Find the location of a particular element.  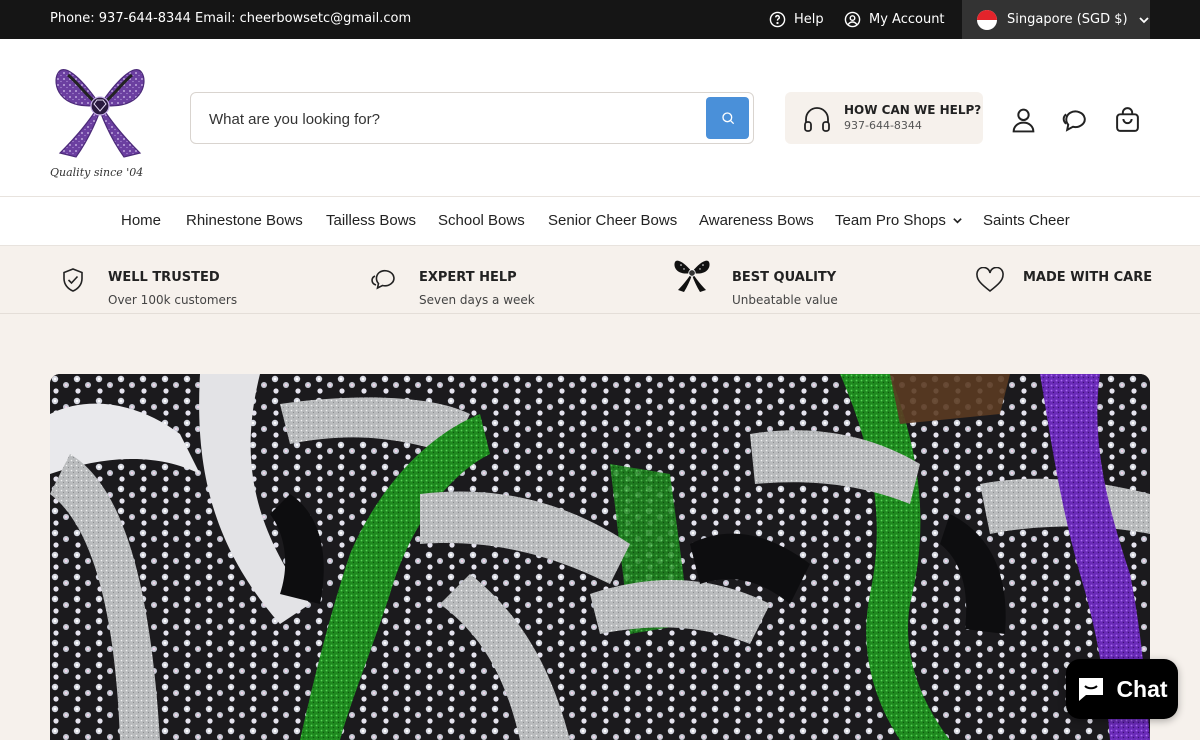

nav-label: Tailless Bows is located at coordinates (371, 220).